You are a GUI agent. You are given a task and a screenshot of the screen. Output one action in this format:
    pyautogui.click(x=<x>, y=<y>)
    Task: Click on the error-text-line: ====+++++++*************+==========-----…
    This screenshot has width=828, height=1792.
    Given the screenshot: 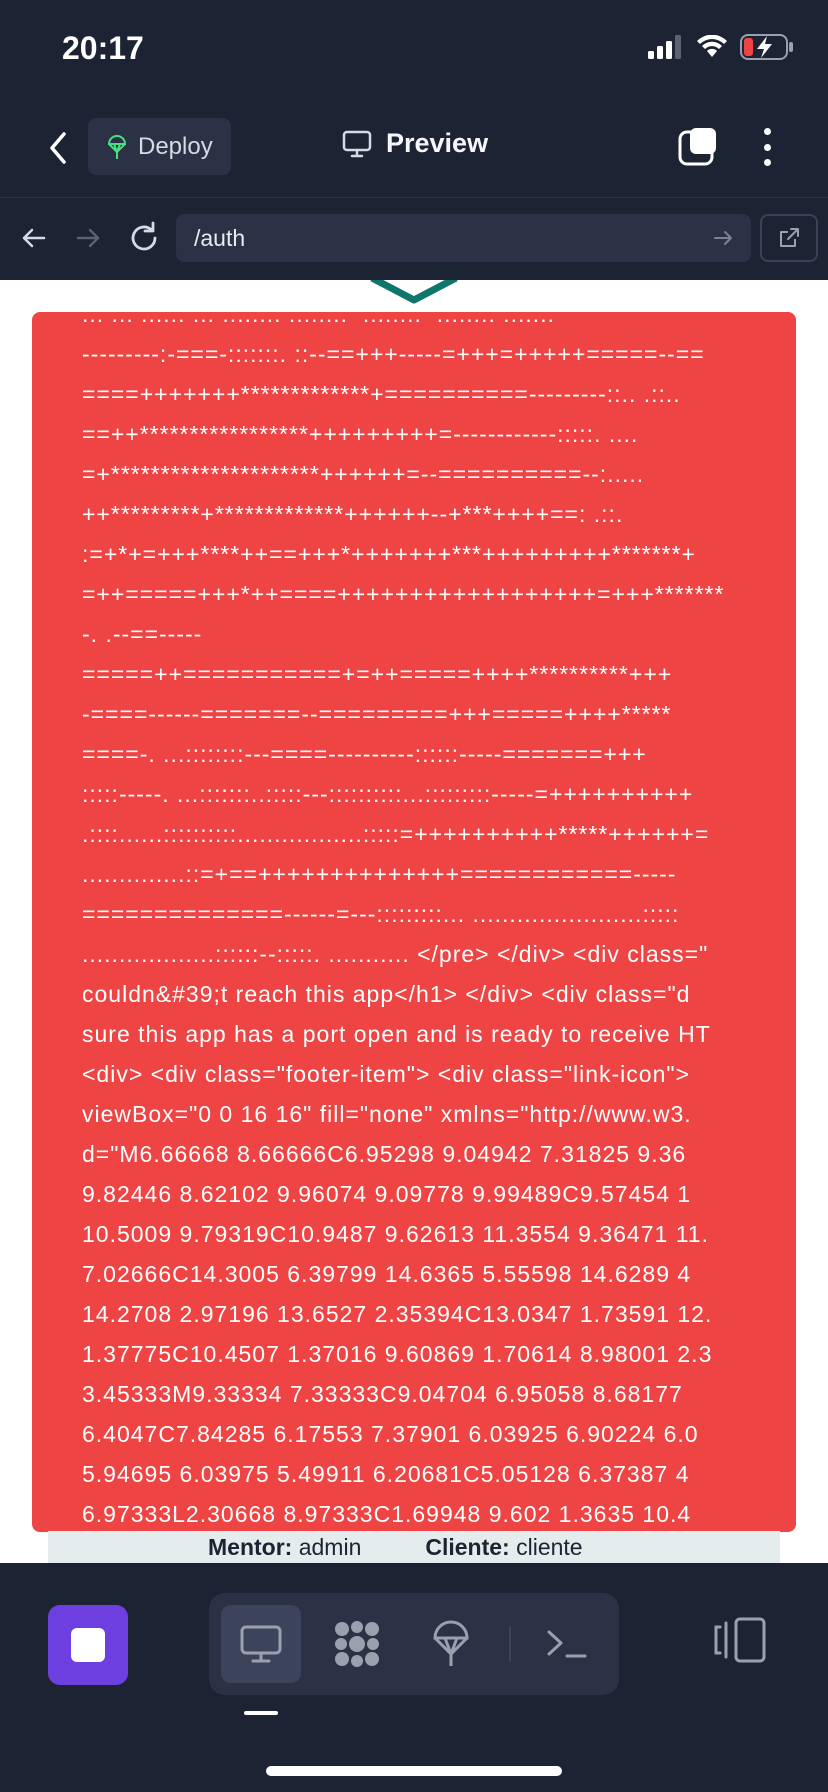 What is the action you would take?
    pyautogui.click(x=381, y=394)
    